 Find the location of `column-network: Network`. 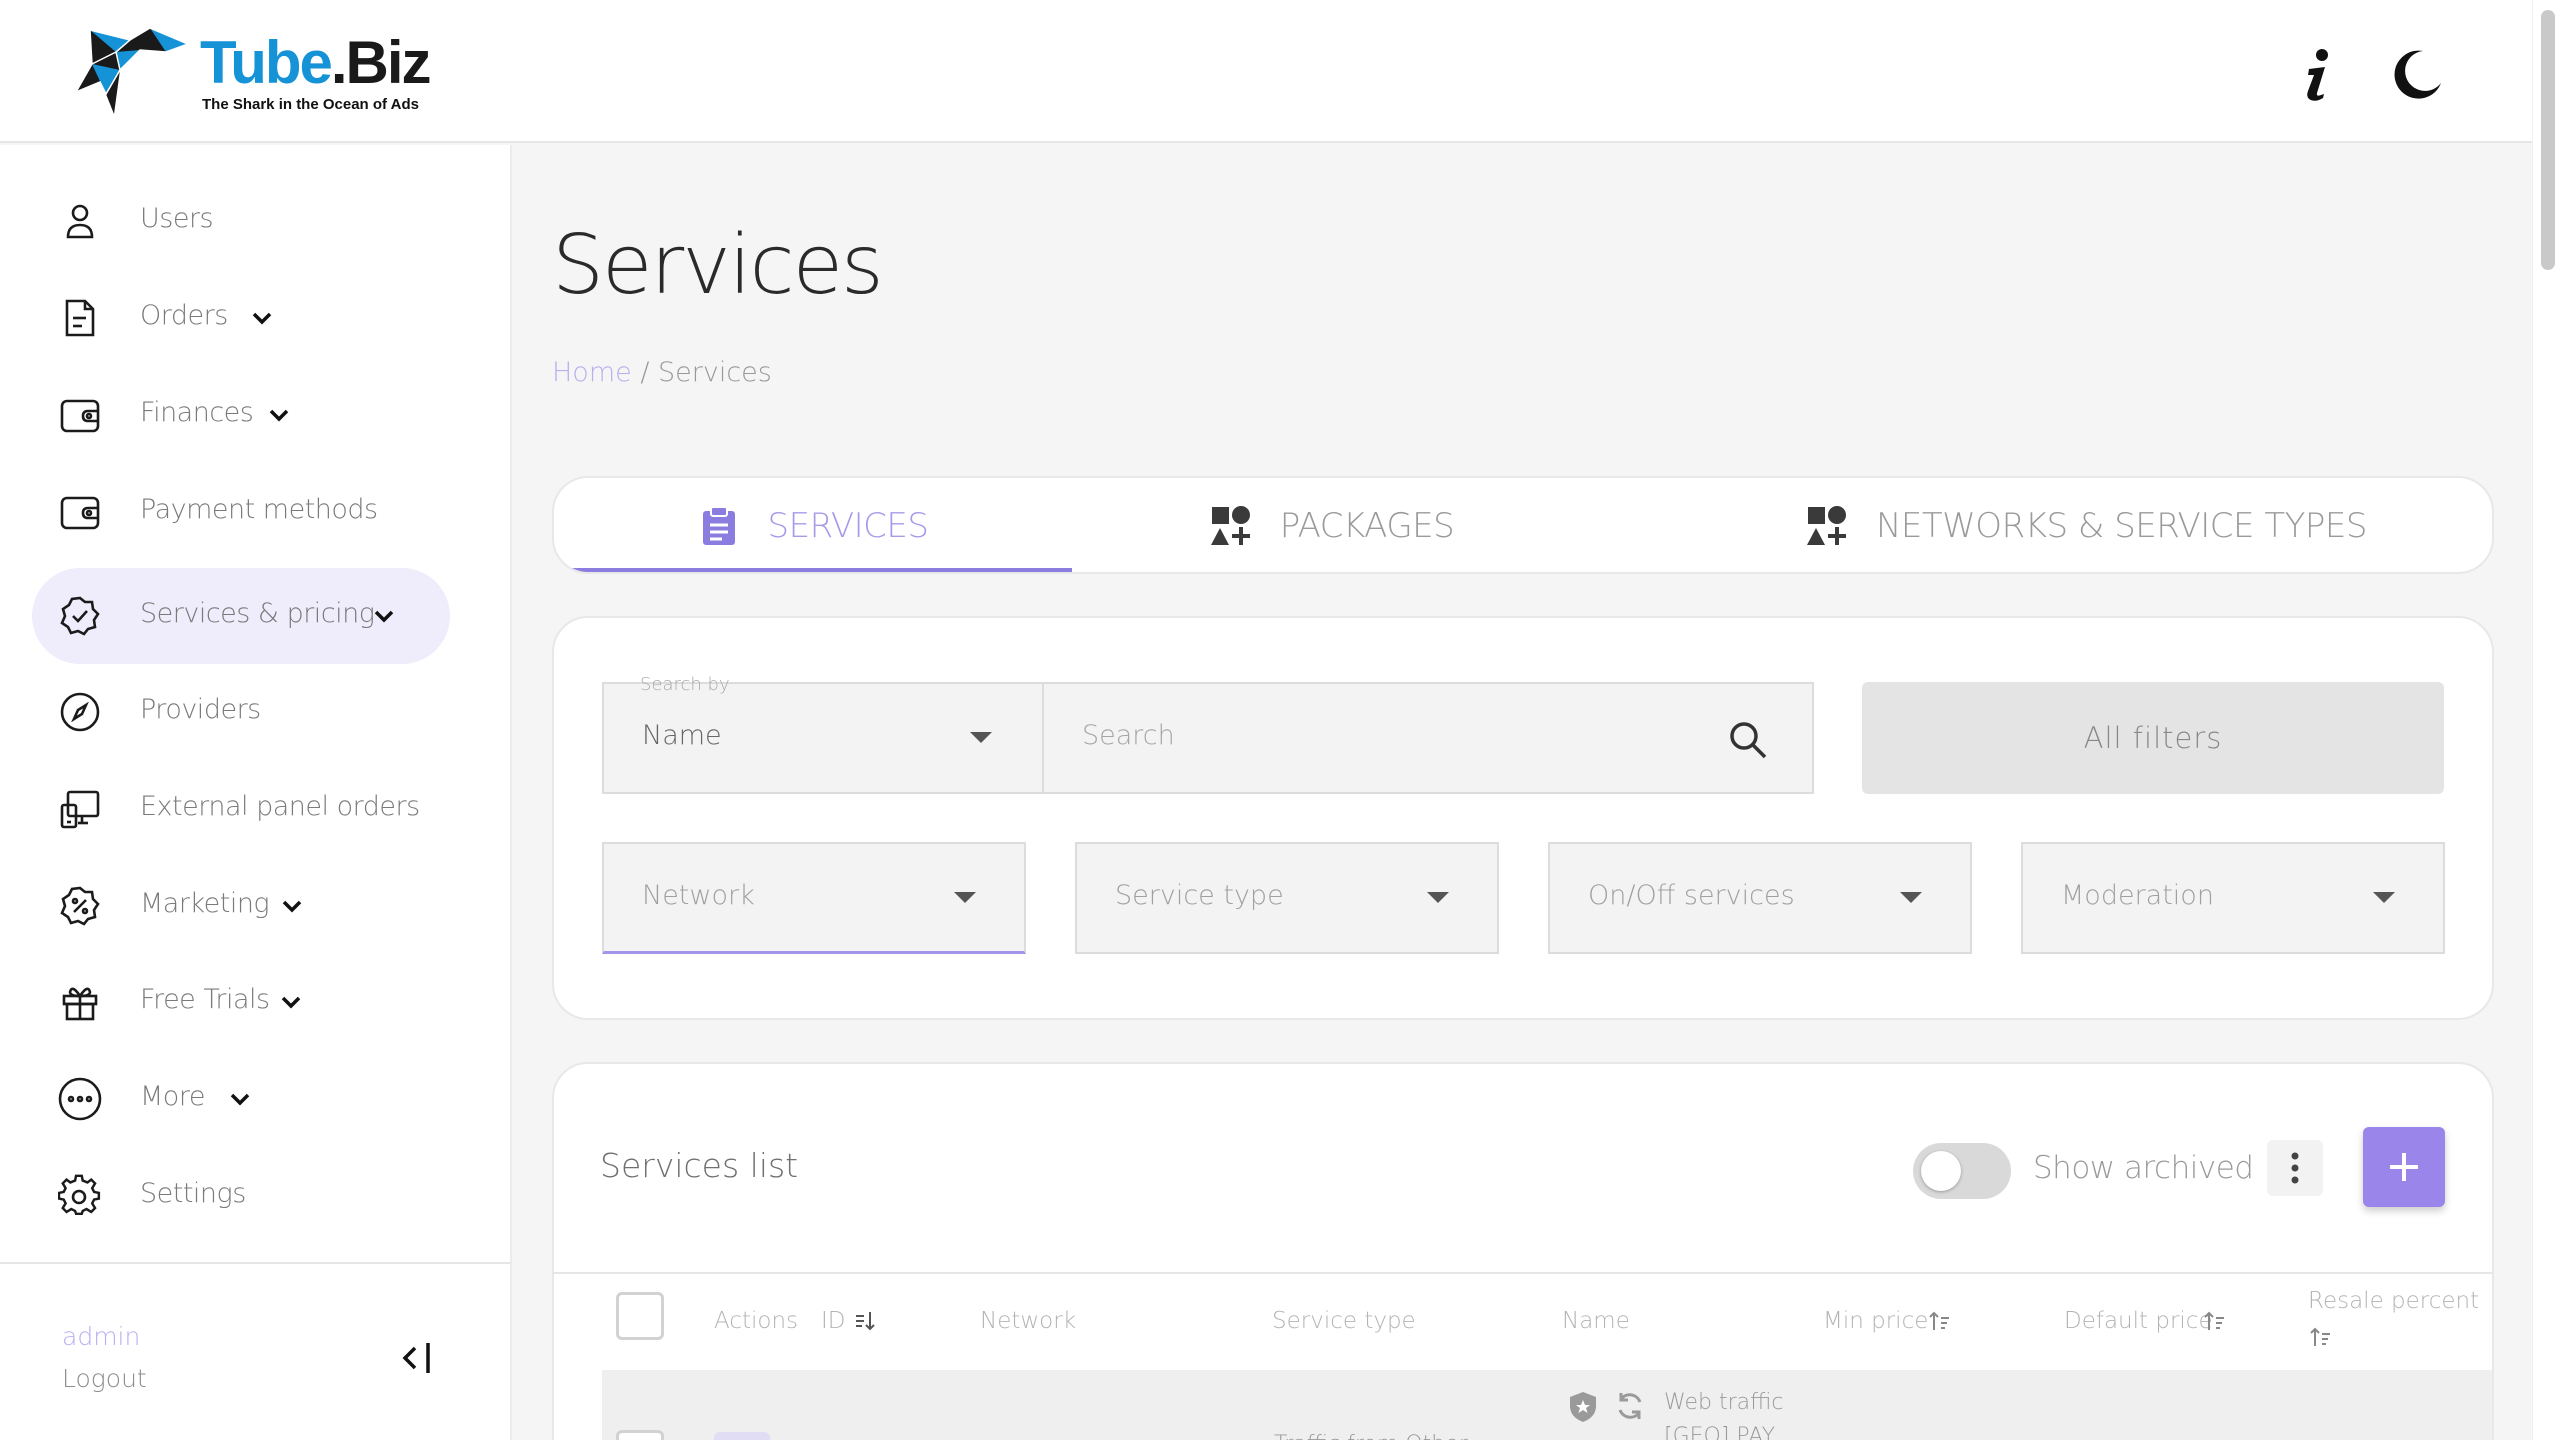

column-network: Network is located at coordinates (1028, 1321).